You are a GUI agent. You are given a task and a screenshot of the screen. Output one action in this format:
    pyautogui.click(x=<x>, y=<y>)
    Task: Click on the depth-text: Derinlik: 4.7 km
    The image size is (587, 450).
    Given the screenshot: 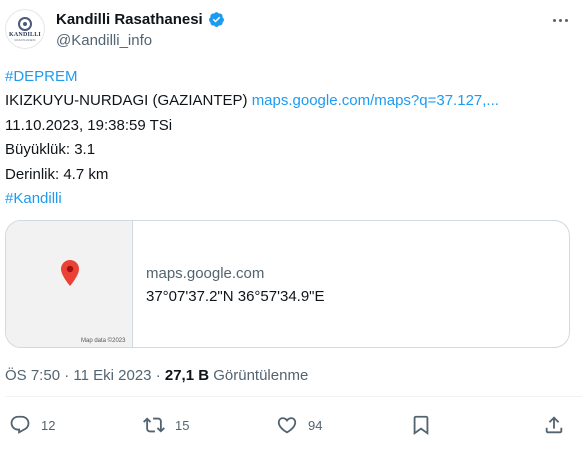 What is the action you would take?
    pyautogui.click(x=57, y=174)
    